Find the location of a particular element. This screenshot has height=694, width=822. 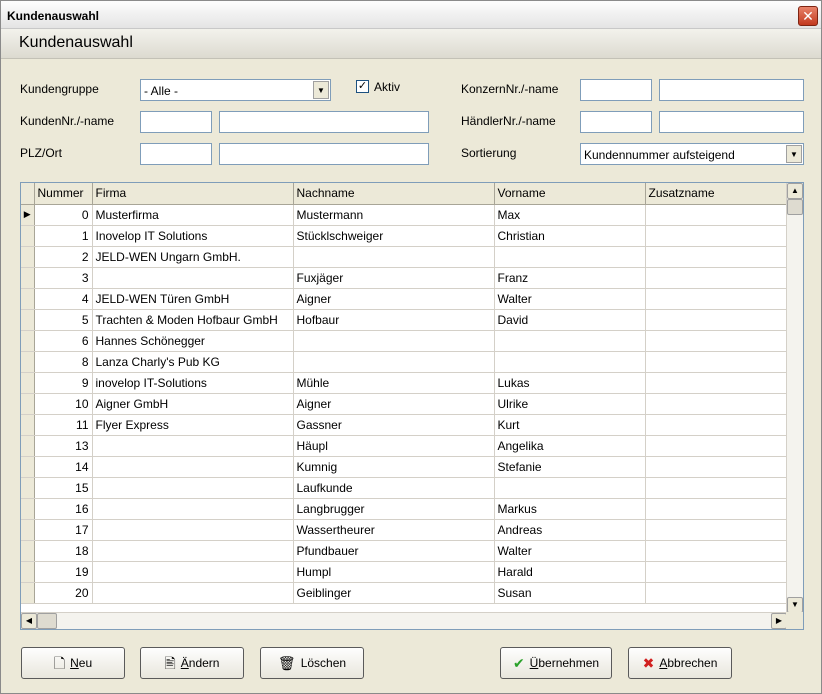

ort-input is located at coordinates (324, 154).